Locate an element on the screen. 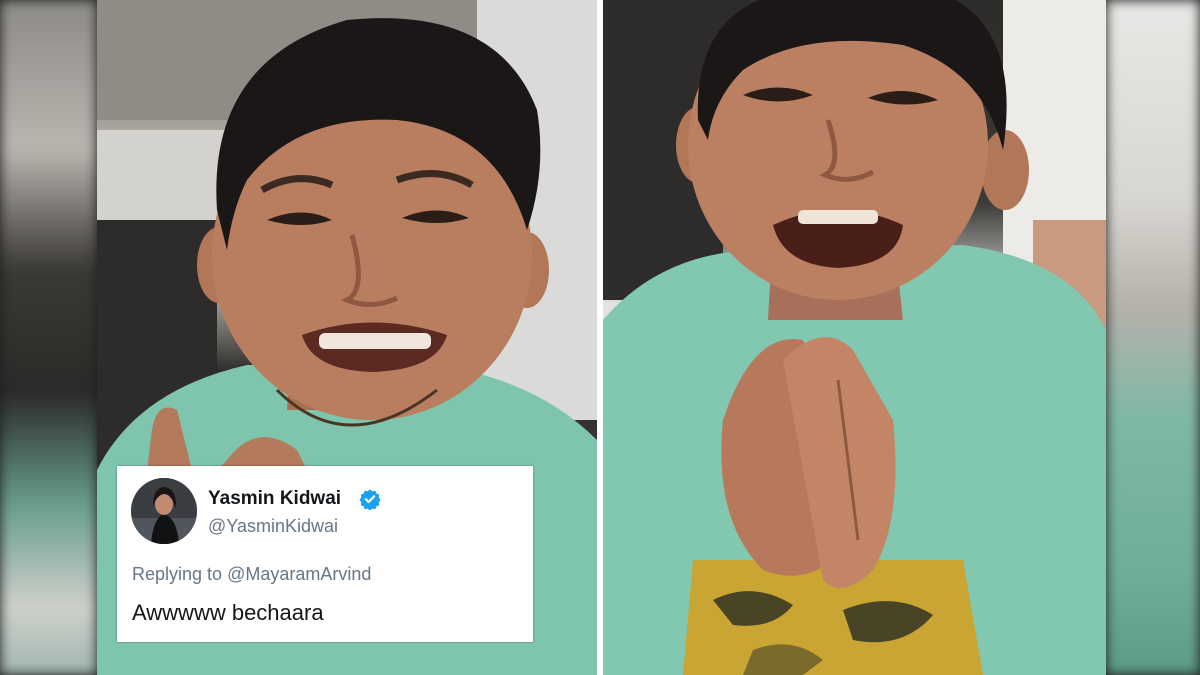  tweet-text: Awwwww bechaara is located at coordinates (228, 612).